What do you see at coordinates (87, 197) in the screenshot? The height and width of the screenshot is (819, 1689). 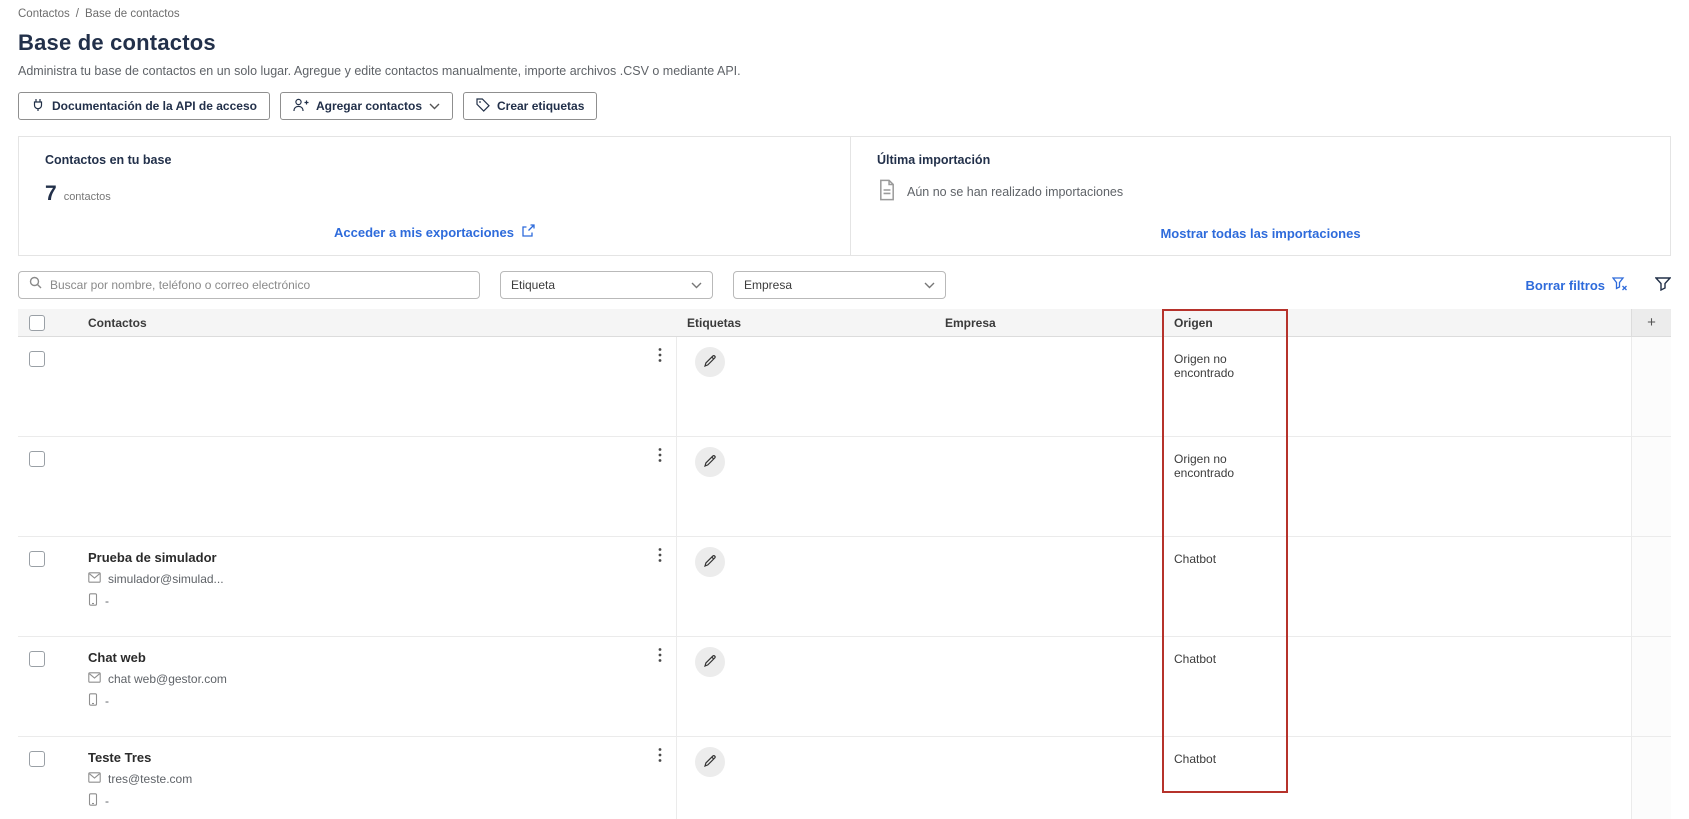 I see `contacts-count-unit: contactos` at bounding box center [87, 197].